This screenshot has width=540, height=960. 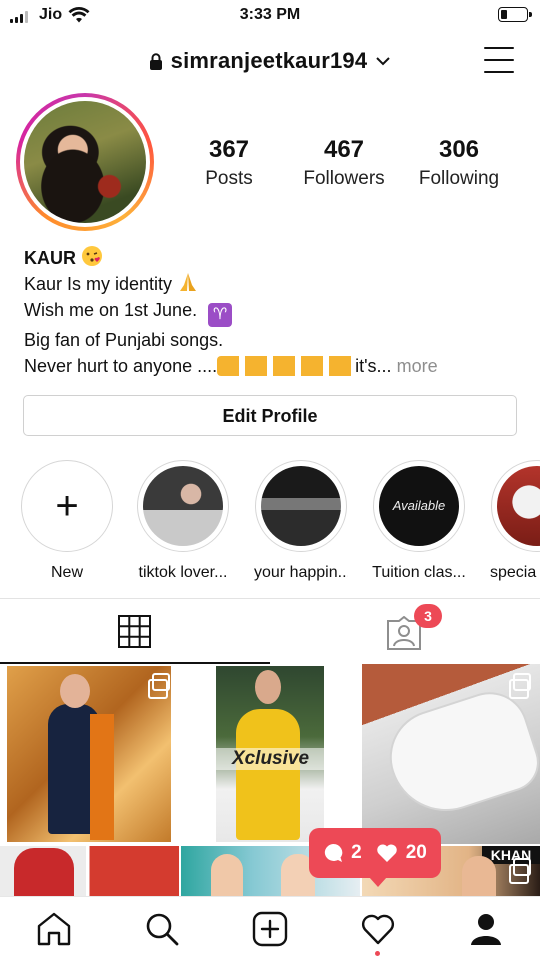 I want to click on add-post-icon, so click(x=270, y=929).